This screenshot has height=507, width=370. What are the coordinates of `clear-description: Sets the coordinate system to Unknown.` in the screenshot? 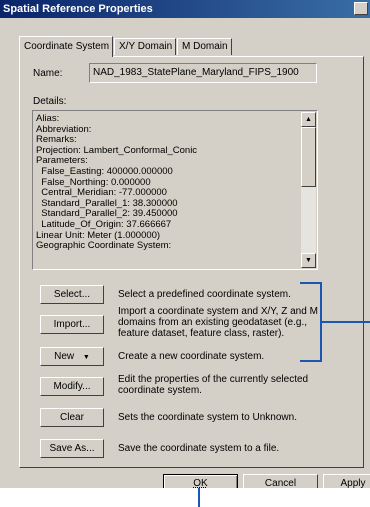 It's located at (207, 418).